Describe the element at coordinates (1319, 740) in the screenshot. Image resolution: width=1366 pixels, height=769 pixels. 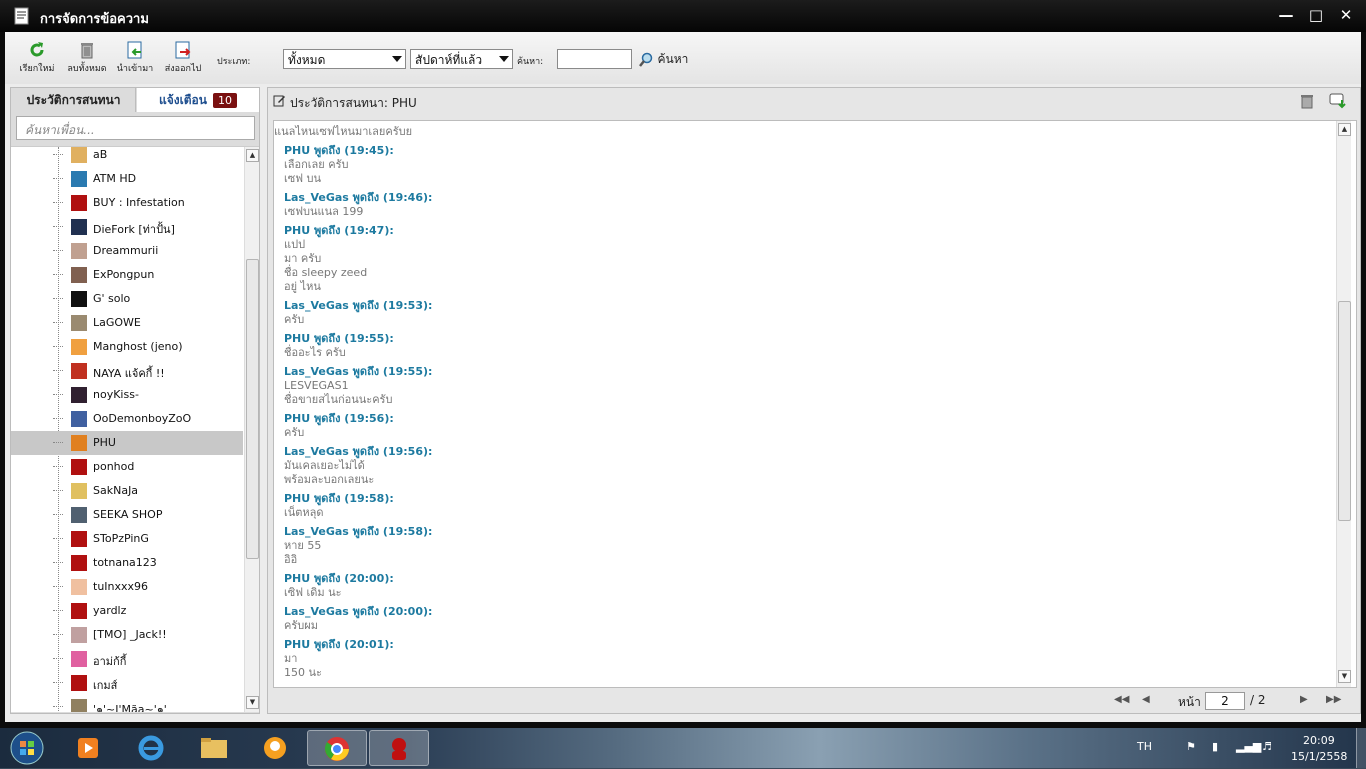
I see `clock-time: 20:09` at that location.